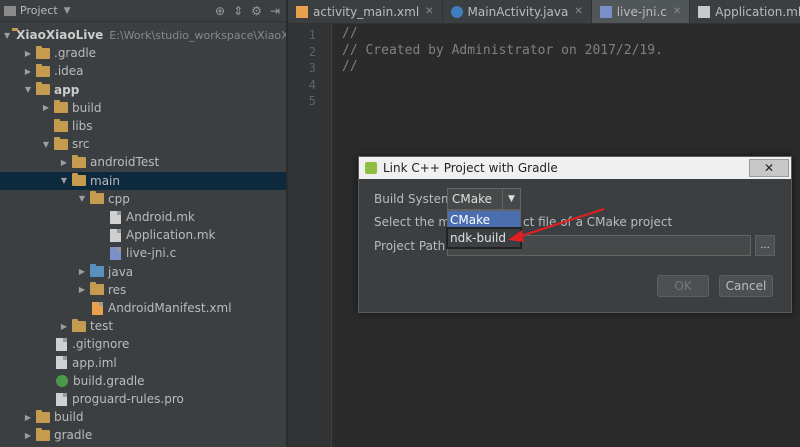  What do you see at coordinates (75, 53) in the screenshot?
I see `tree-item-label: .gradle` at bounding box center [75, 53].